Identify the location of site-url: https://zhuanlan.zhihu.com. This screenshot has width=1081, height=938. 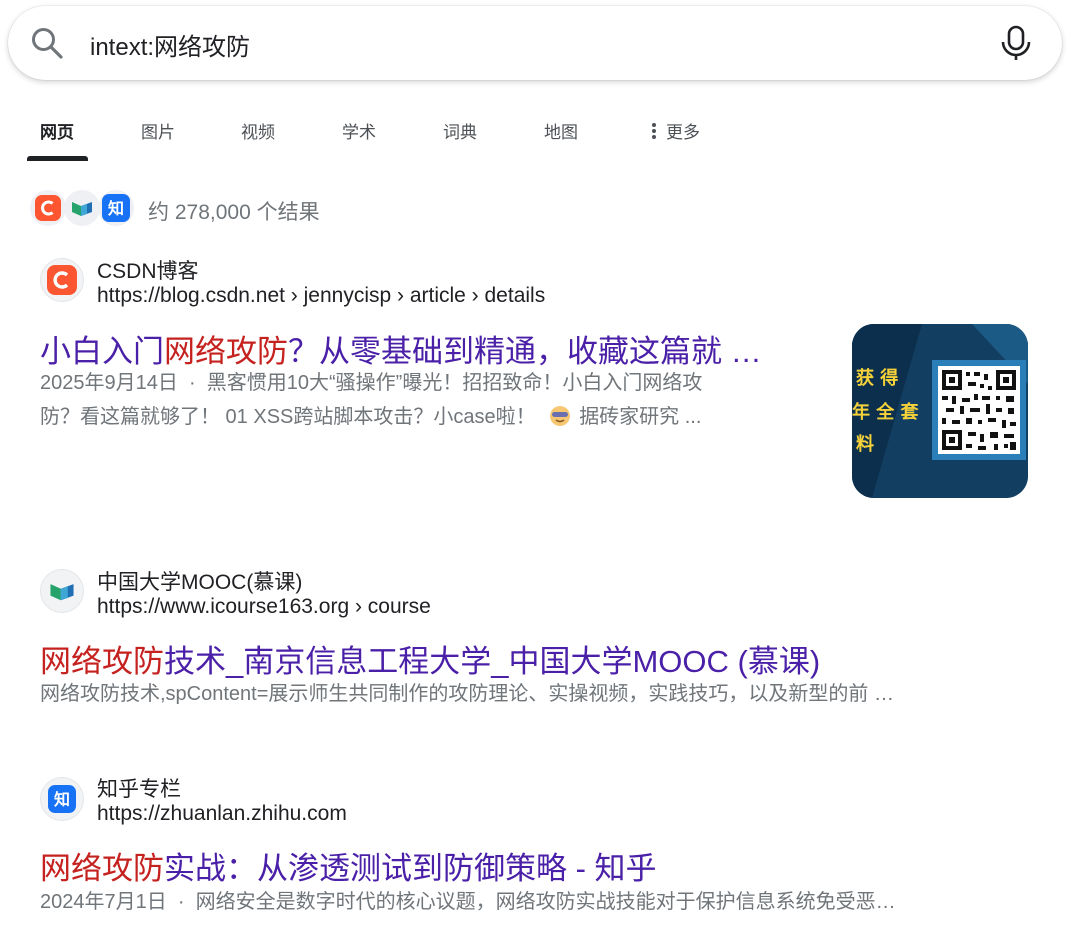
(222, 814).